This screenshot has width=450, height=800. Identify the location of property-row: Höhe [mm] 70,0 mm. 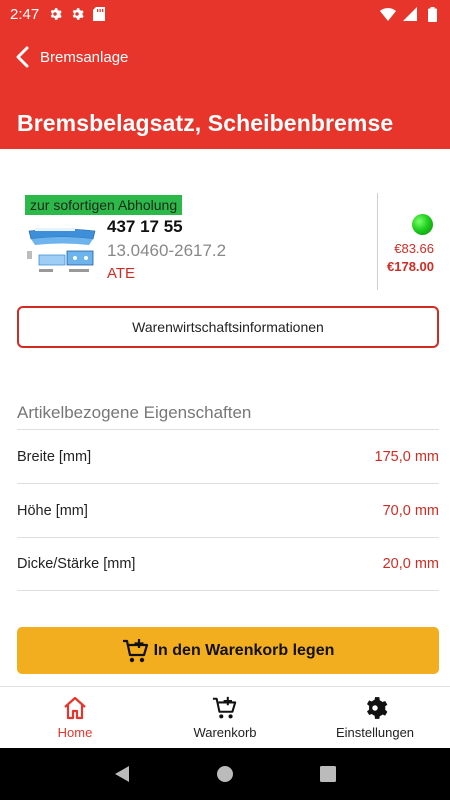
(228, 510).